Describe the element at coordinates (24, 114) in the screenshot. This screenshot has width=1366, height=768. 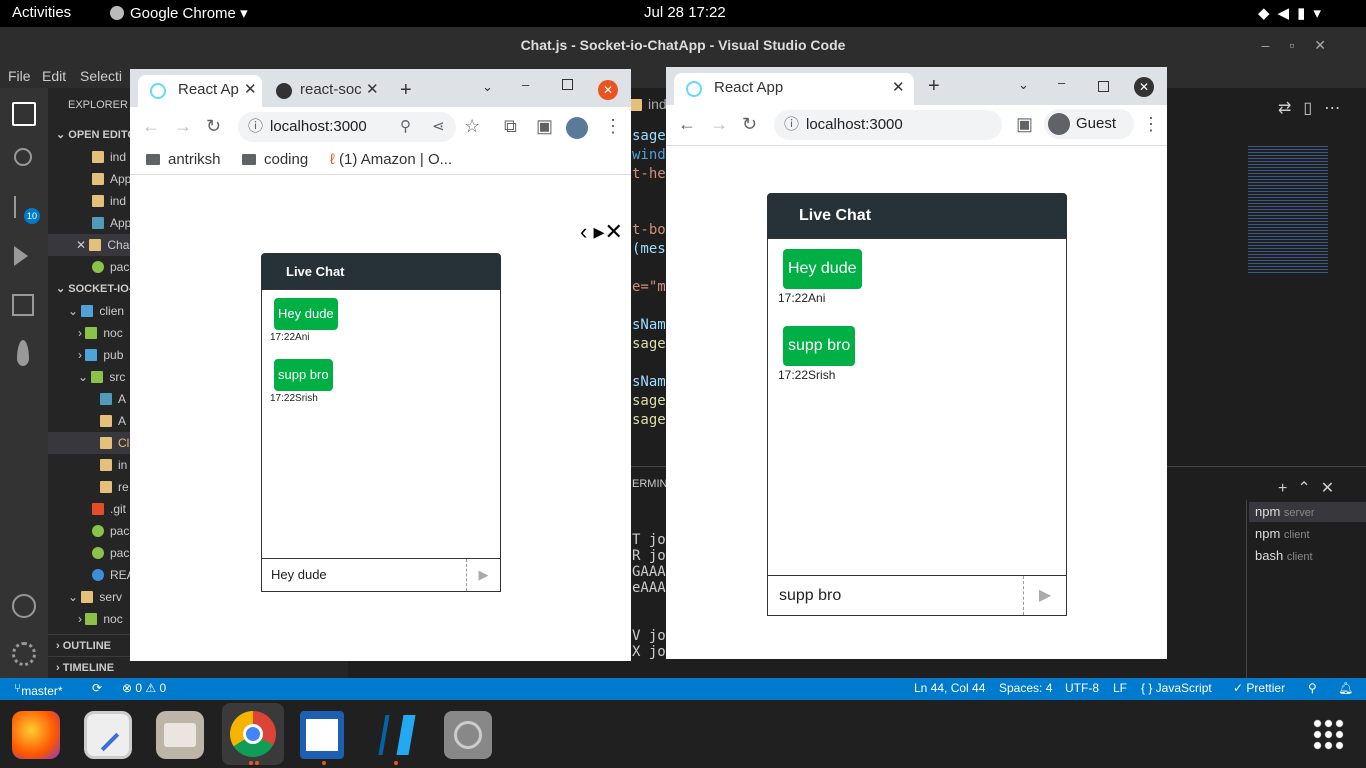
I see `explorer-icon` at that location.